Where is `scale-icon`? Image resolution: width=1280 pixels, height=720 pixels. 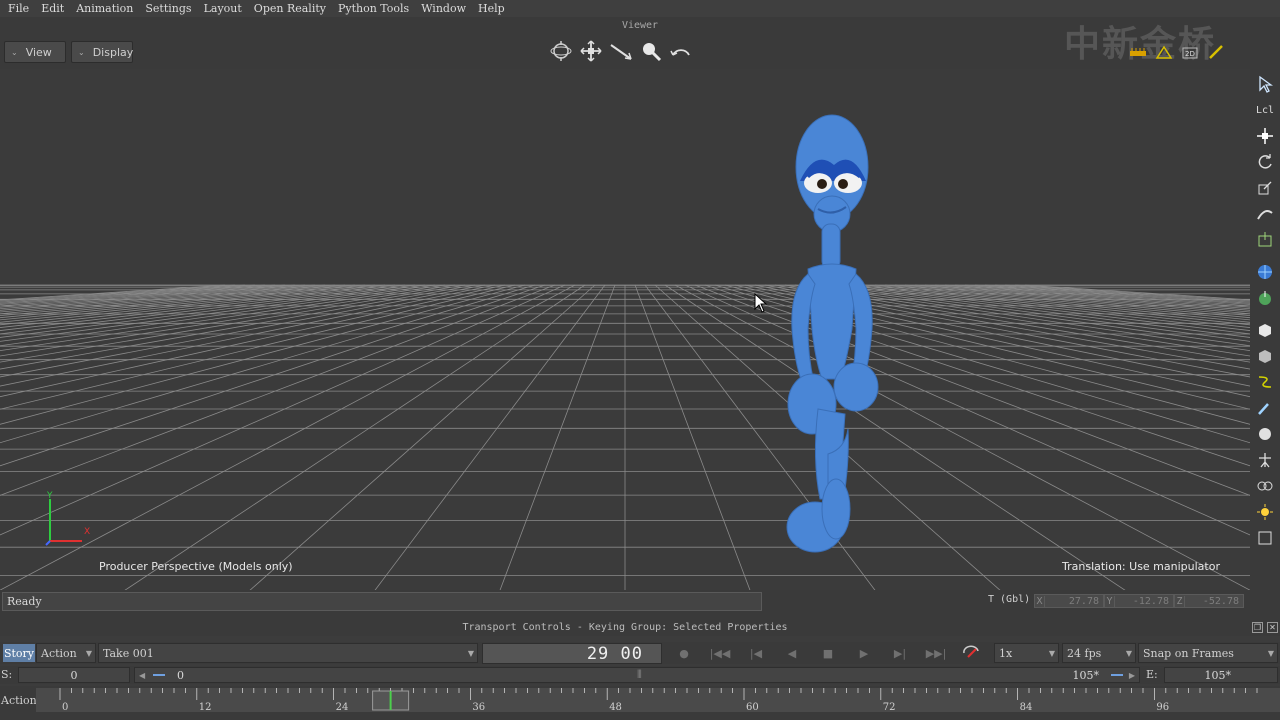
scale-icon is located at coordinates (1265, 188).